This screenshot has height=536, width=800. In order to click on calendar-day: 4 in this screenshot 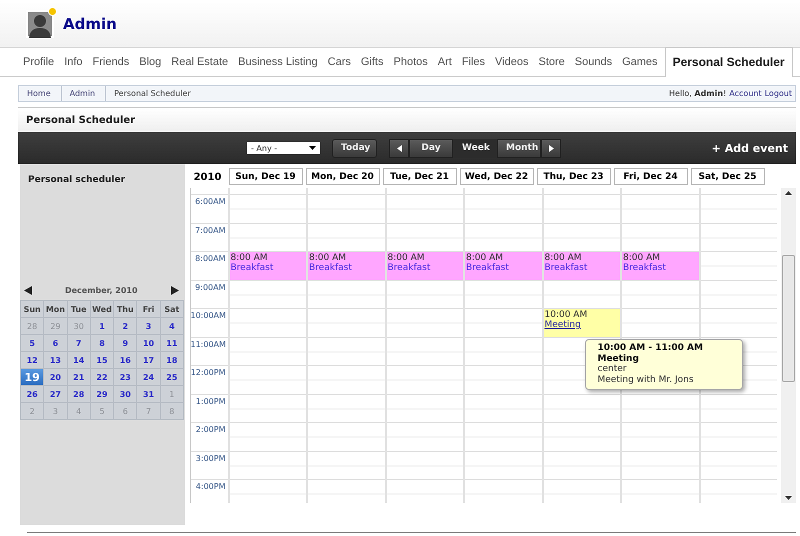, I will do `click(171, 326)`.